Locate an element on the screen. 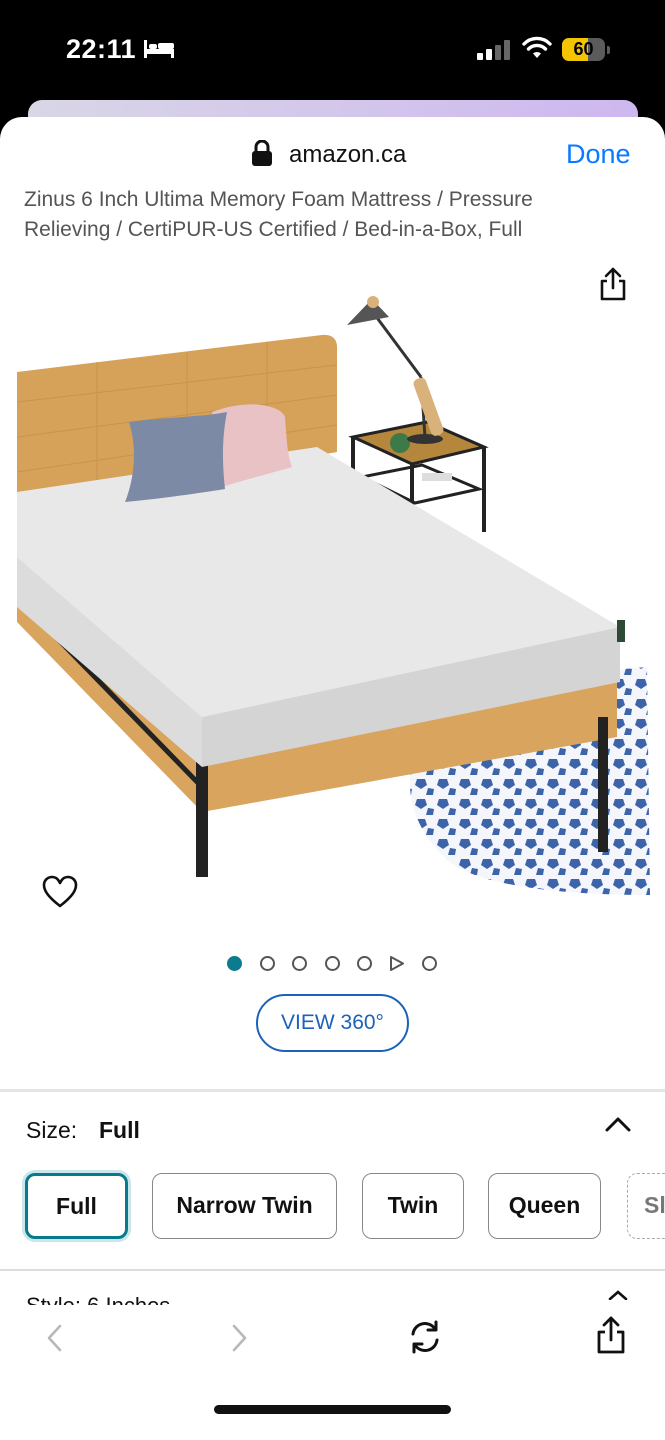 The height and width of the screenshot is (1440, 665). size-option-narrow-twin: Narrow Twin is located at coordinates (244, 1206).